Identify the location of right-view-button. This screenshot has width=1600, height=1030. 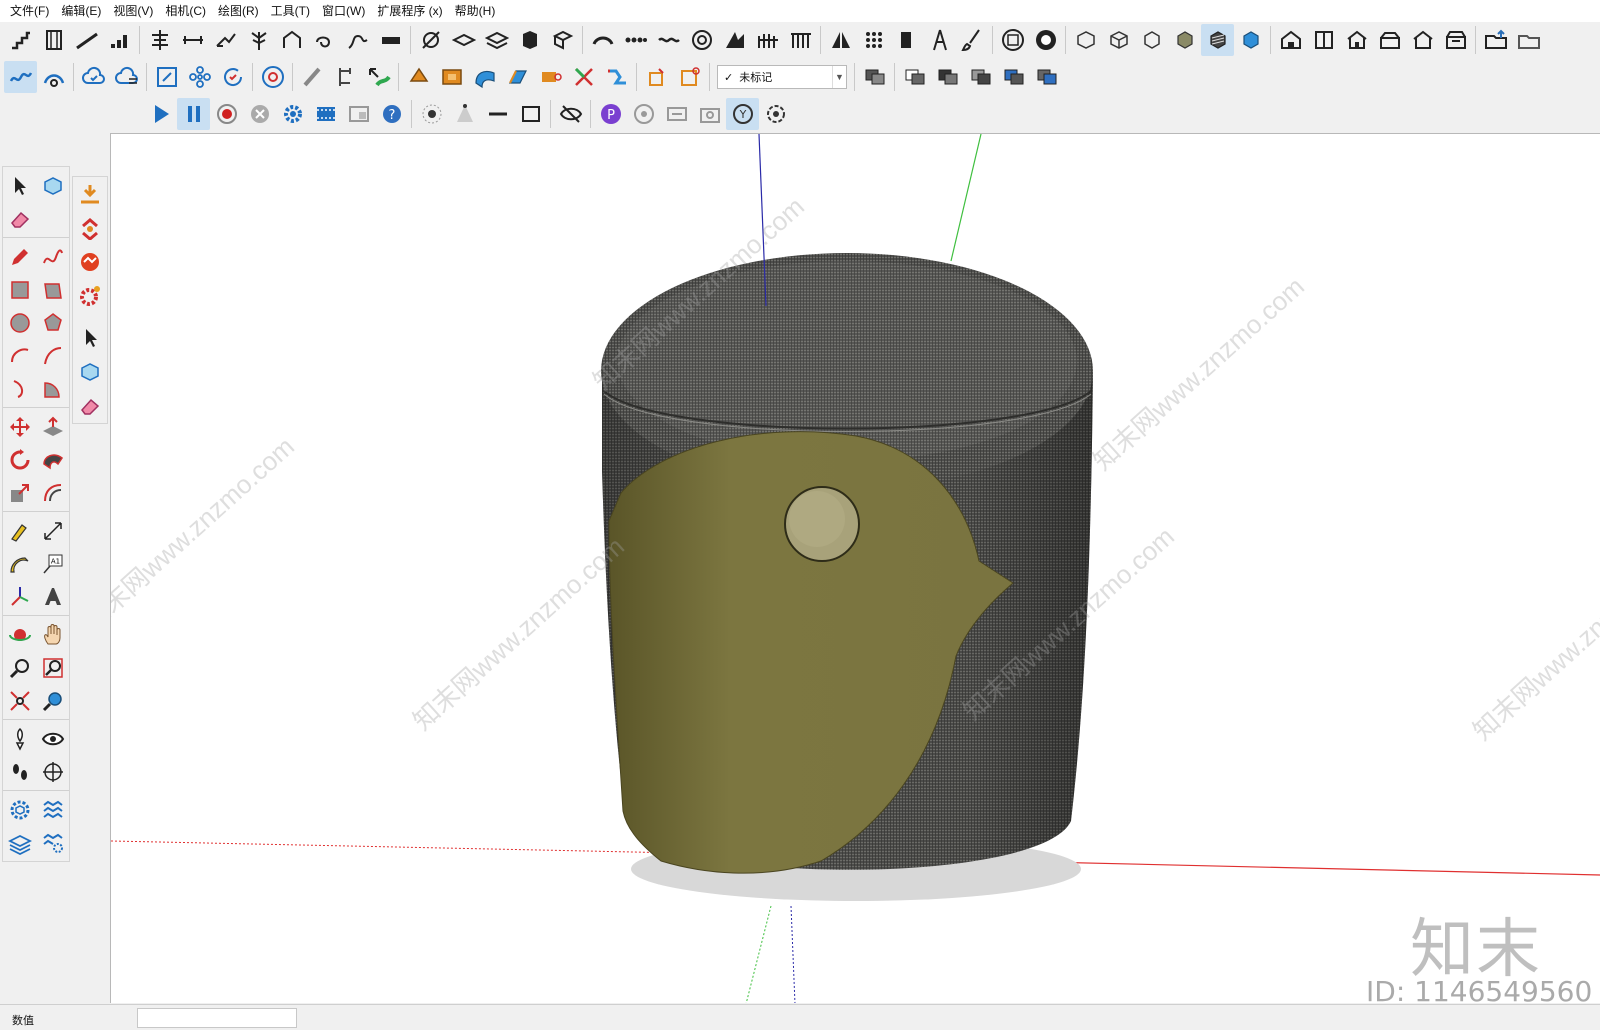
(1389, 40).